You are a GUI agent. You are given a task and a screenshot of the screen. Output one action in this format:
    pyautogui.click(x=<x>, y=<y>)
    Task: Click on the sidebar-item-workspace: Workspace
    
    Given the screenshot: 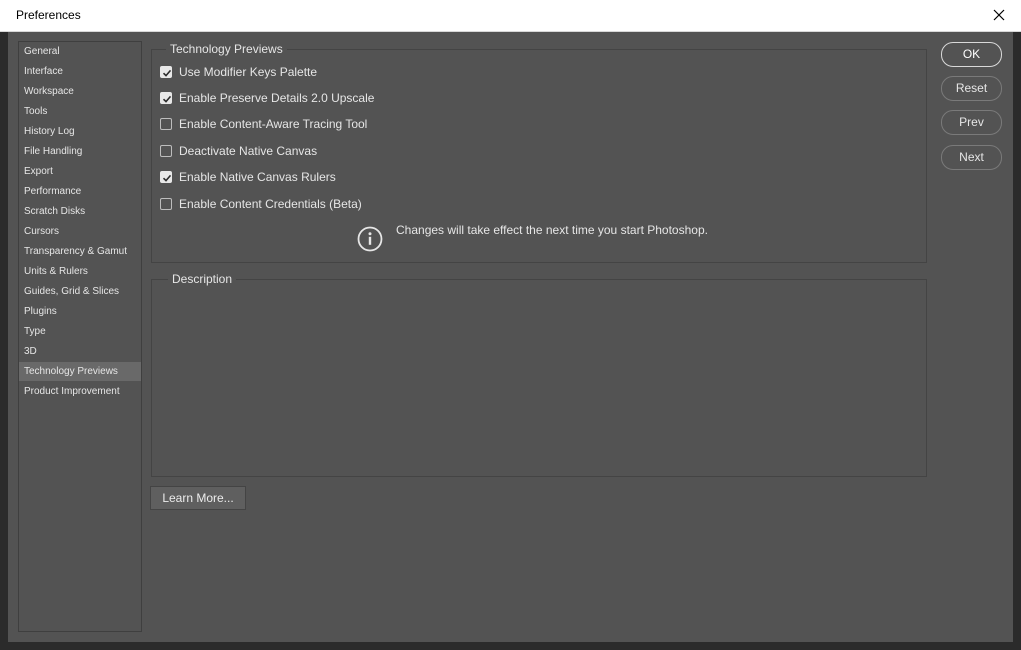 What is the action you would take?
    pyautogui.click(x=80, y=91)
    